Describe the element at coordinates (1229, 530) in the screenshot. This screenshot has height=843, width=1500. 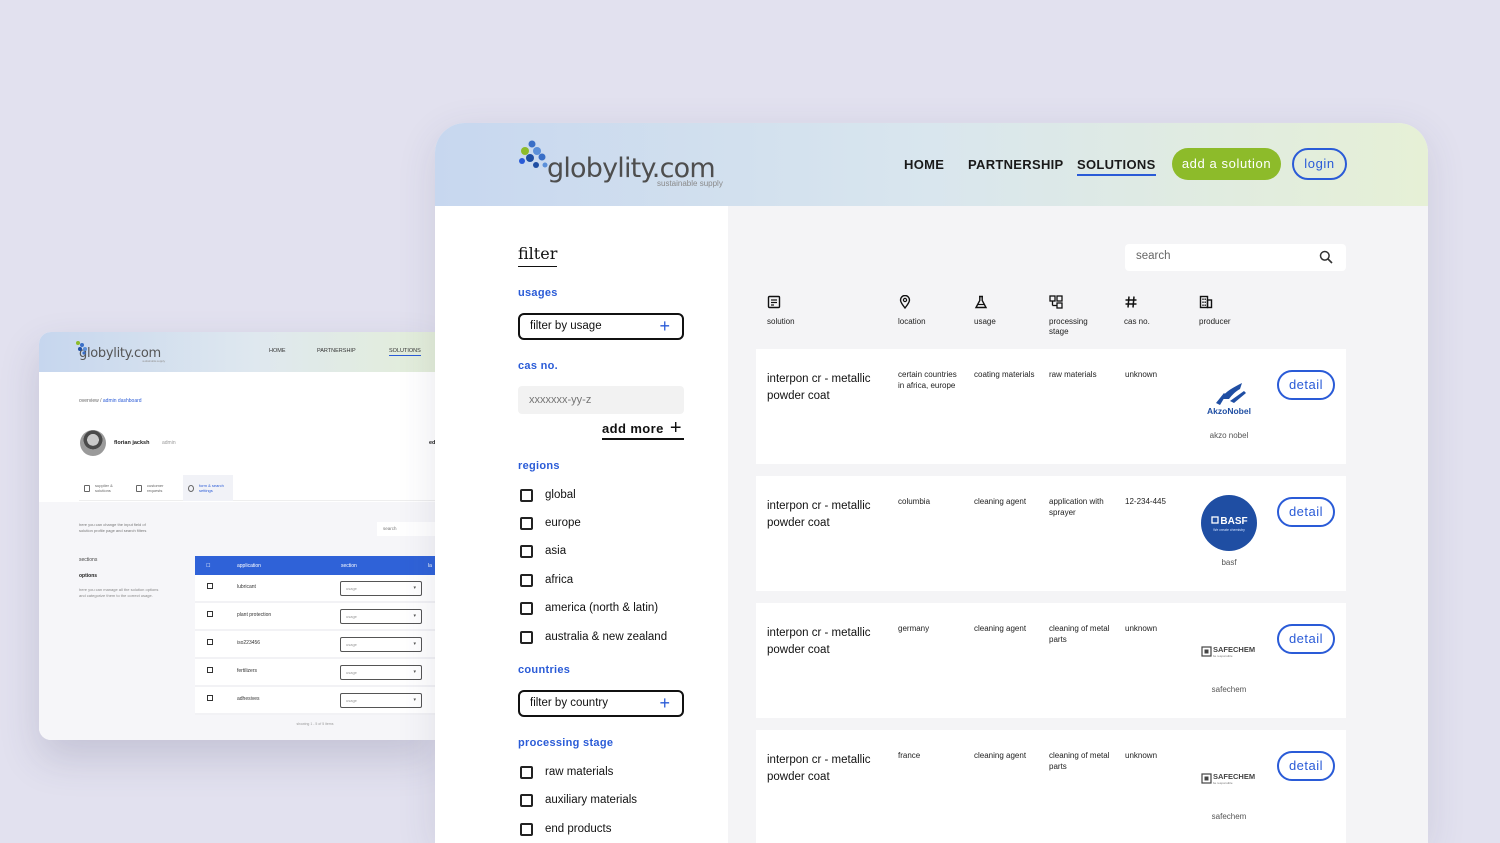
I see `svg-text: We create chemistry` at that location.